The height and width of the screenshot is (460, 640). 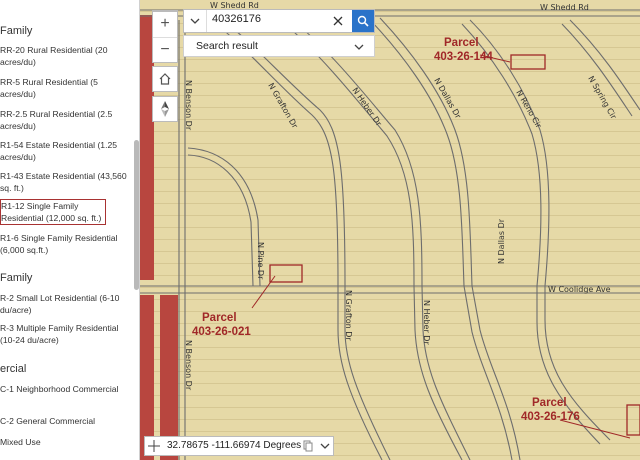 I want to click on road-label-benson-south: N Benson Dr, so click(x=188, y=365).